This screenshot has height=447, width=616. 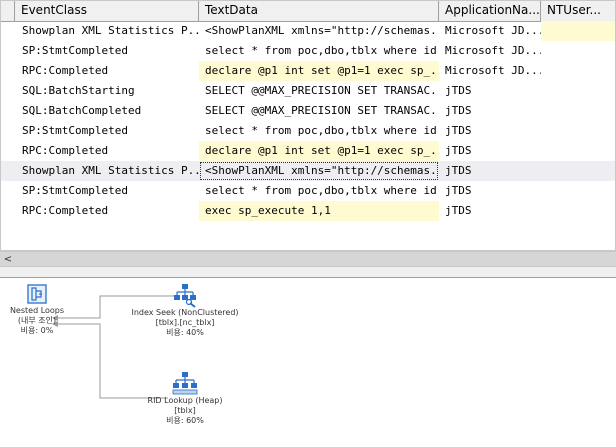 I want to click on index-seek-cost: 비용: 40%, so click(x=185, y=332).